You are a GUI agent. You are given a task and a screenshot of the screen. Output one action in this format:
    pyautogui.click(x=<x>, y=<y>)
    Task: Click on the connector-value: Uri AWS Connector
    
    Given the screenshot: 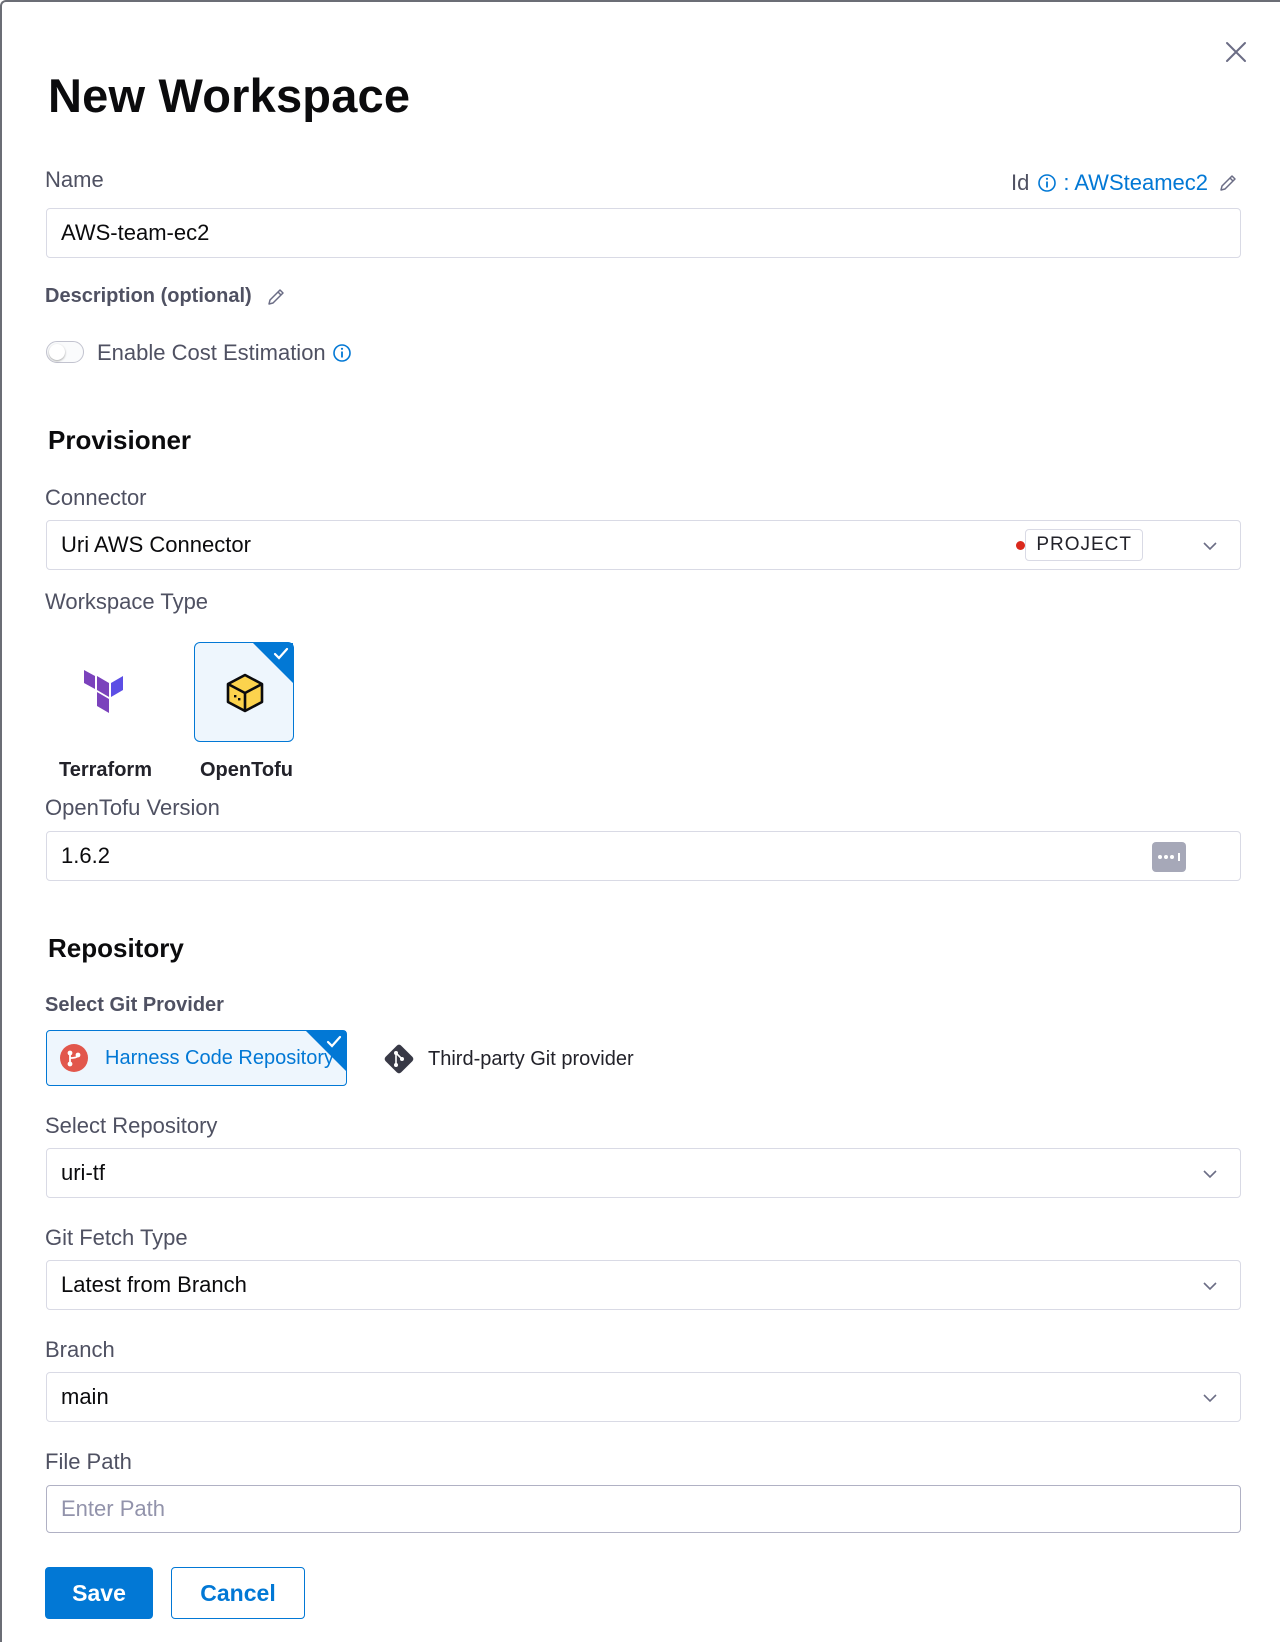 What is the action you would take?
    pyautogui.click(x=156, y=544)
    